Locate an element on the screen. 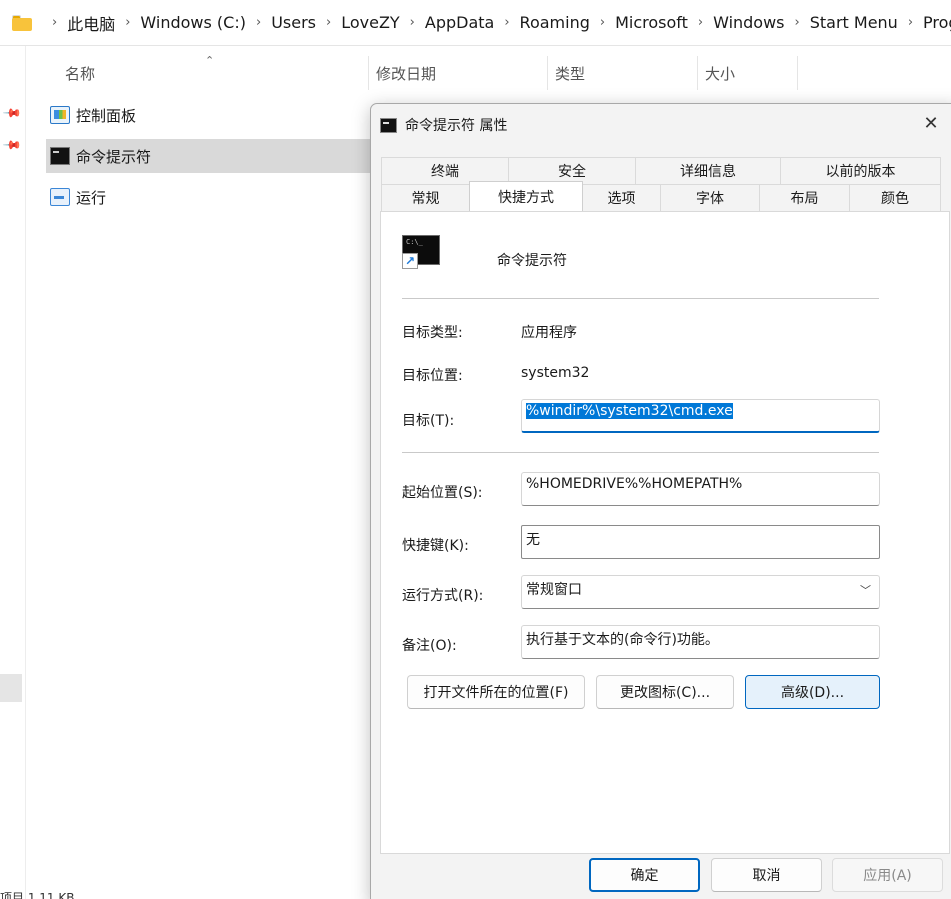 The image size is (951, 899). tab-previous-versions: 以前的版本 is located at coordinates (860, 170).